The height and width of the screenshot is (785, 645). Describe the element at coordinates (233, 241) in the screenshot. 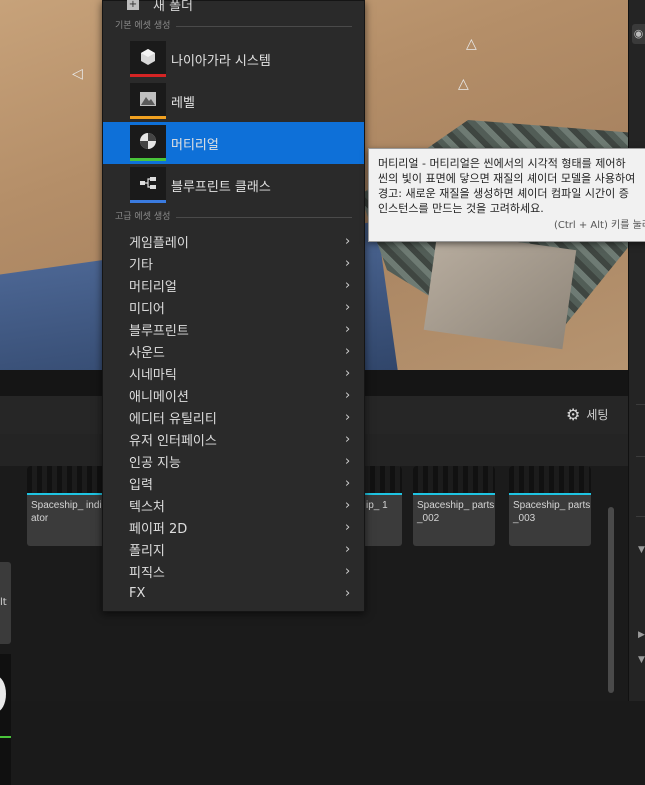

I see `submenu-gameplay: 게임플레이 ›` at that location.